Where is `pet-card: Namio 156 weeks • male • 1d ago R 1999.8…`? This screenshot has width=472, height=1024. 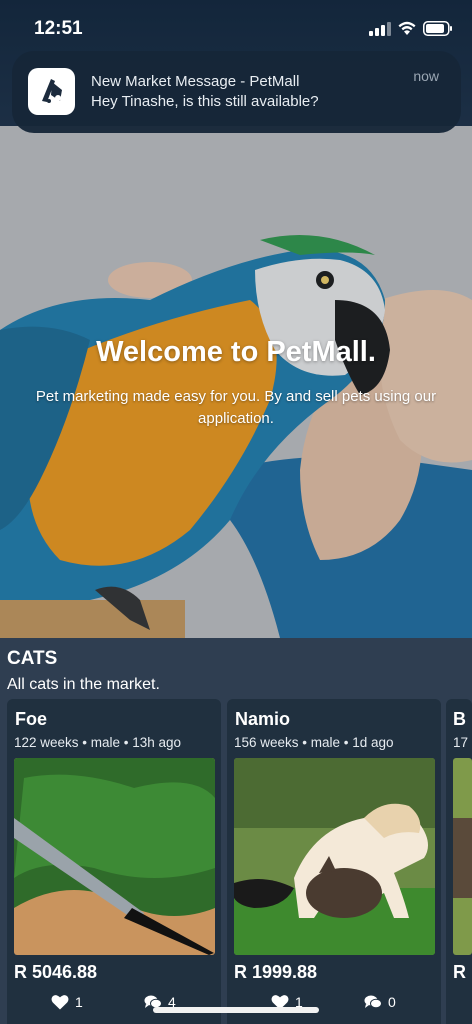
pet-card: Namio 156 weeks • male • 1d ago R 1999.8… is located at coordinates (334, 861).